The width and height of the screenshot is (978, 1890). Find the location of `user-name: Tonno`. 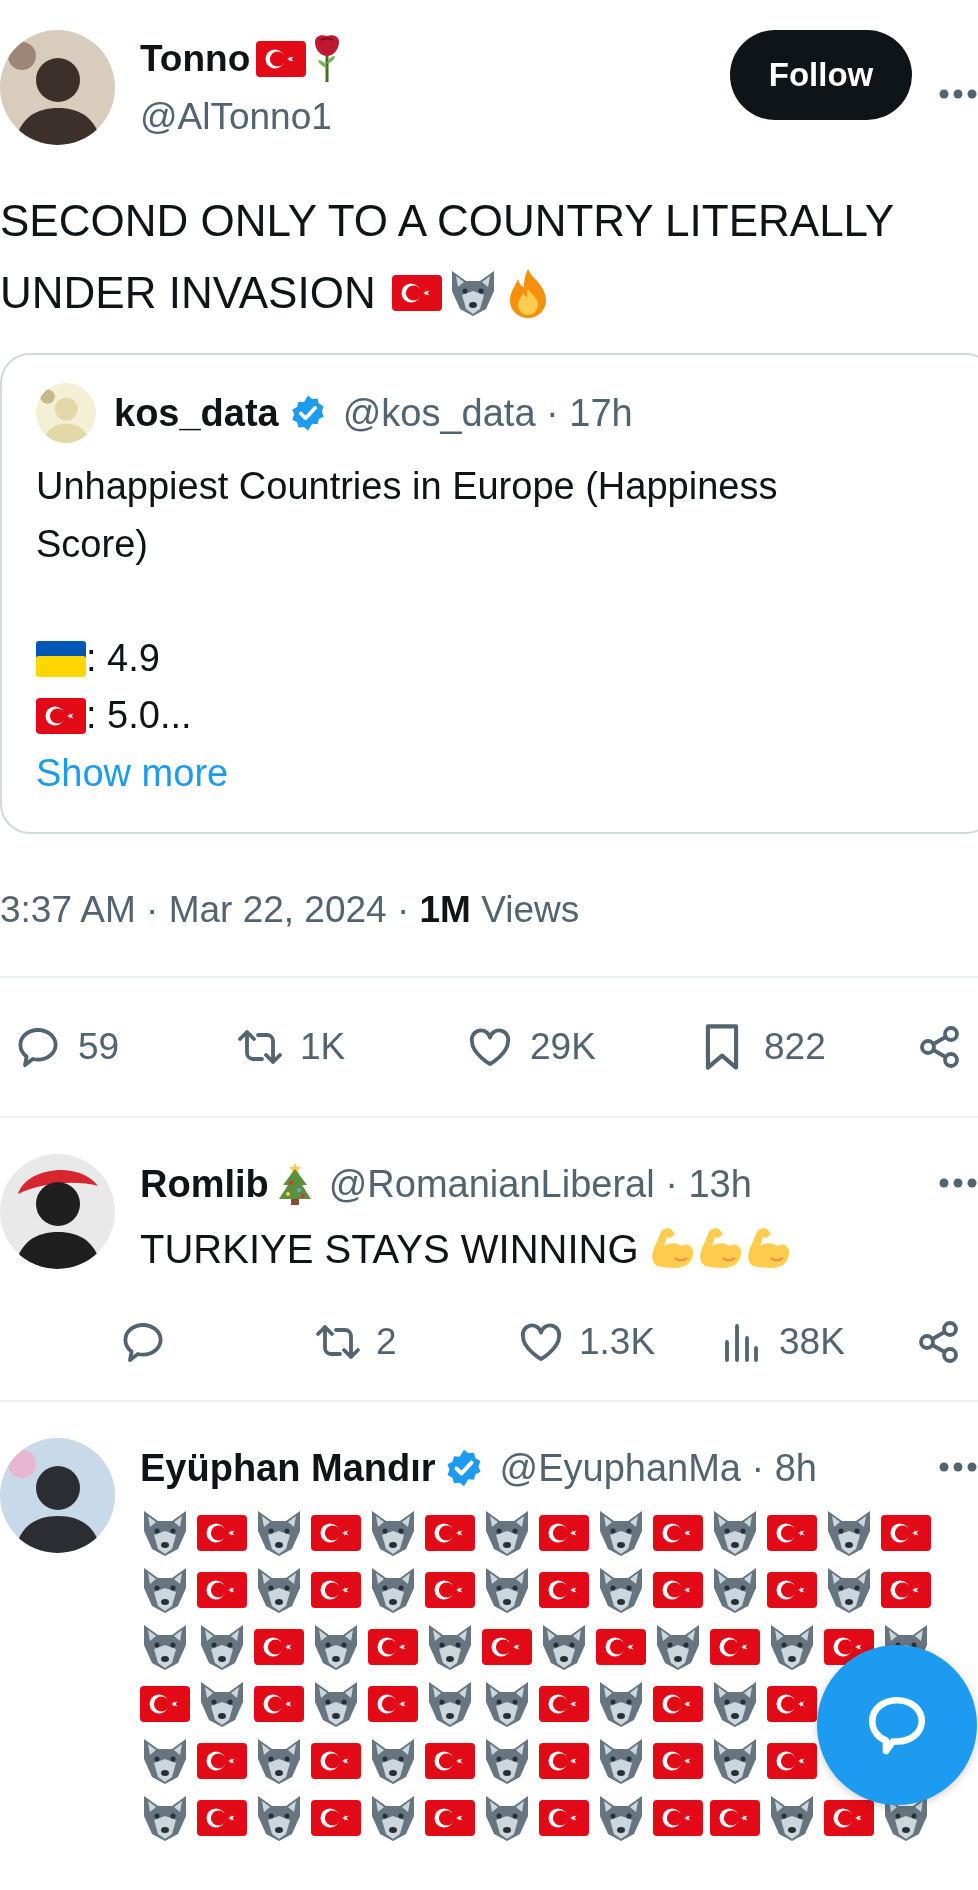

user-name: Tonno is located at coordinates (195, 59).